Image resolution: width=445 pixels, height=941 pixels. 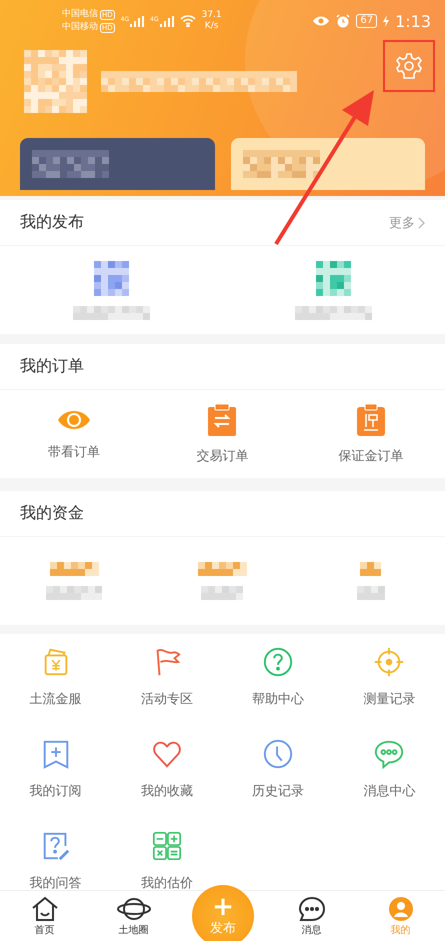 What do you see at coordinates (80, 27) in the screenshot?
I see `carrier-name: 中国移动` at bounding box center [80, 27].